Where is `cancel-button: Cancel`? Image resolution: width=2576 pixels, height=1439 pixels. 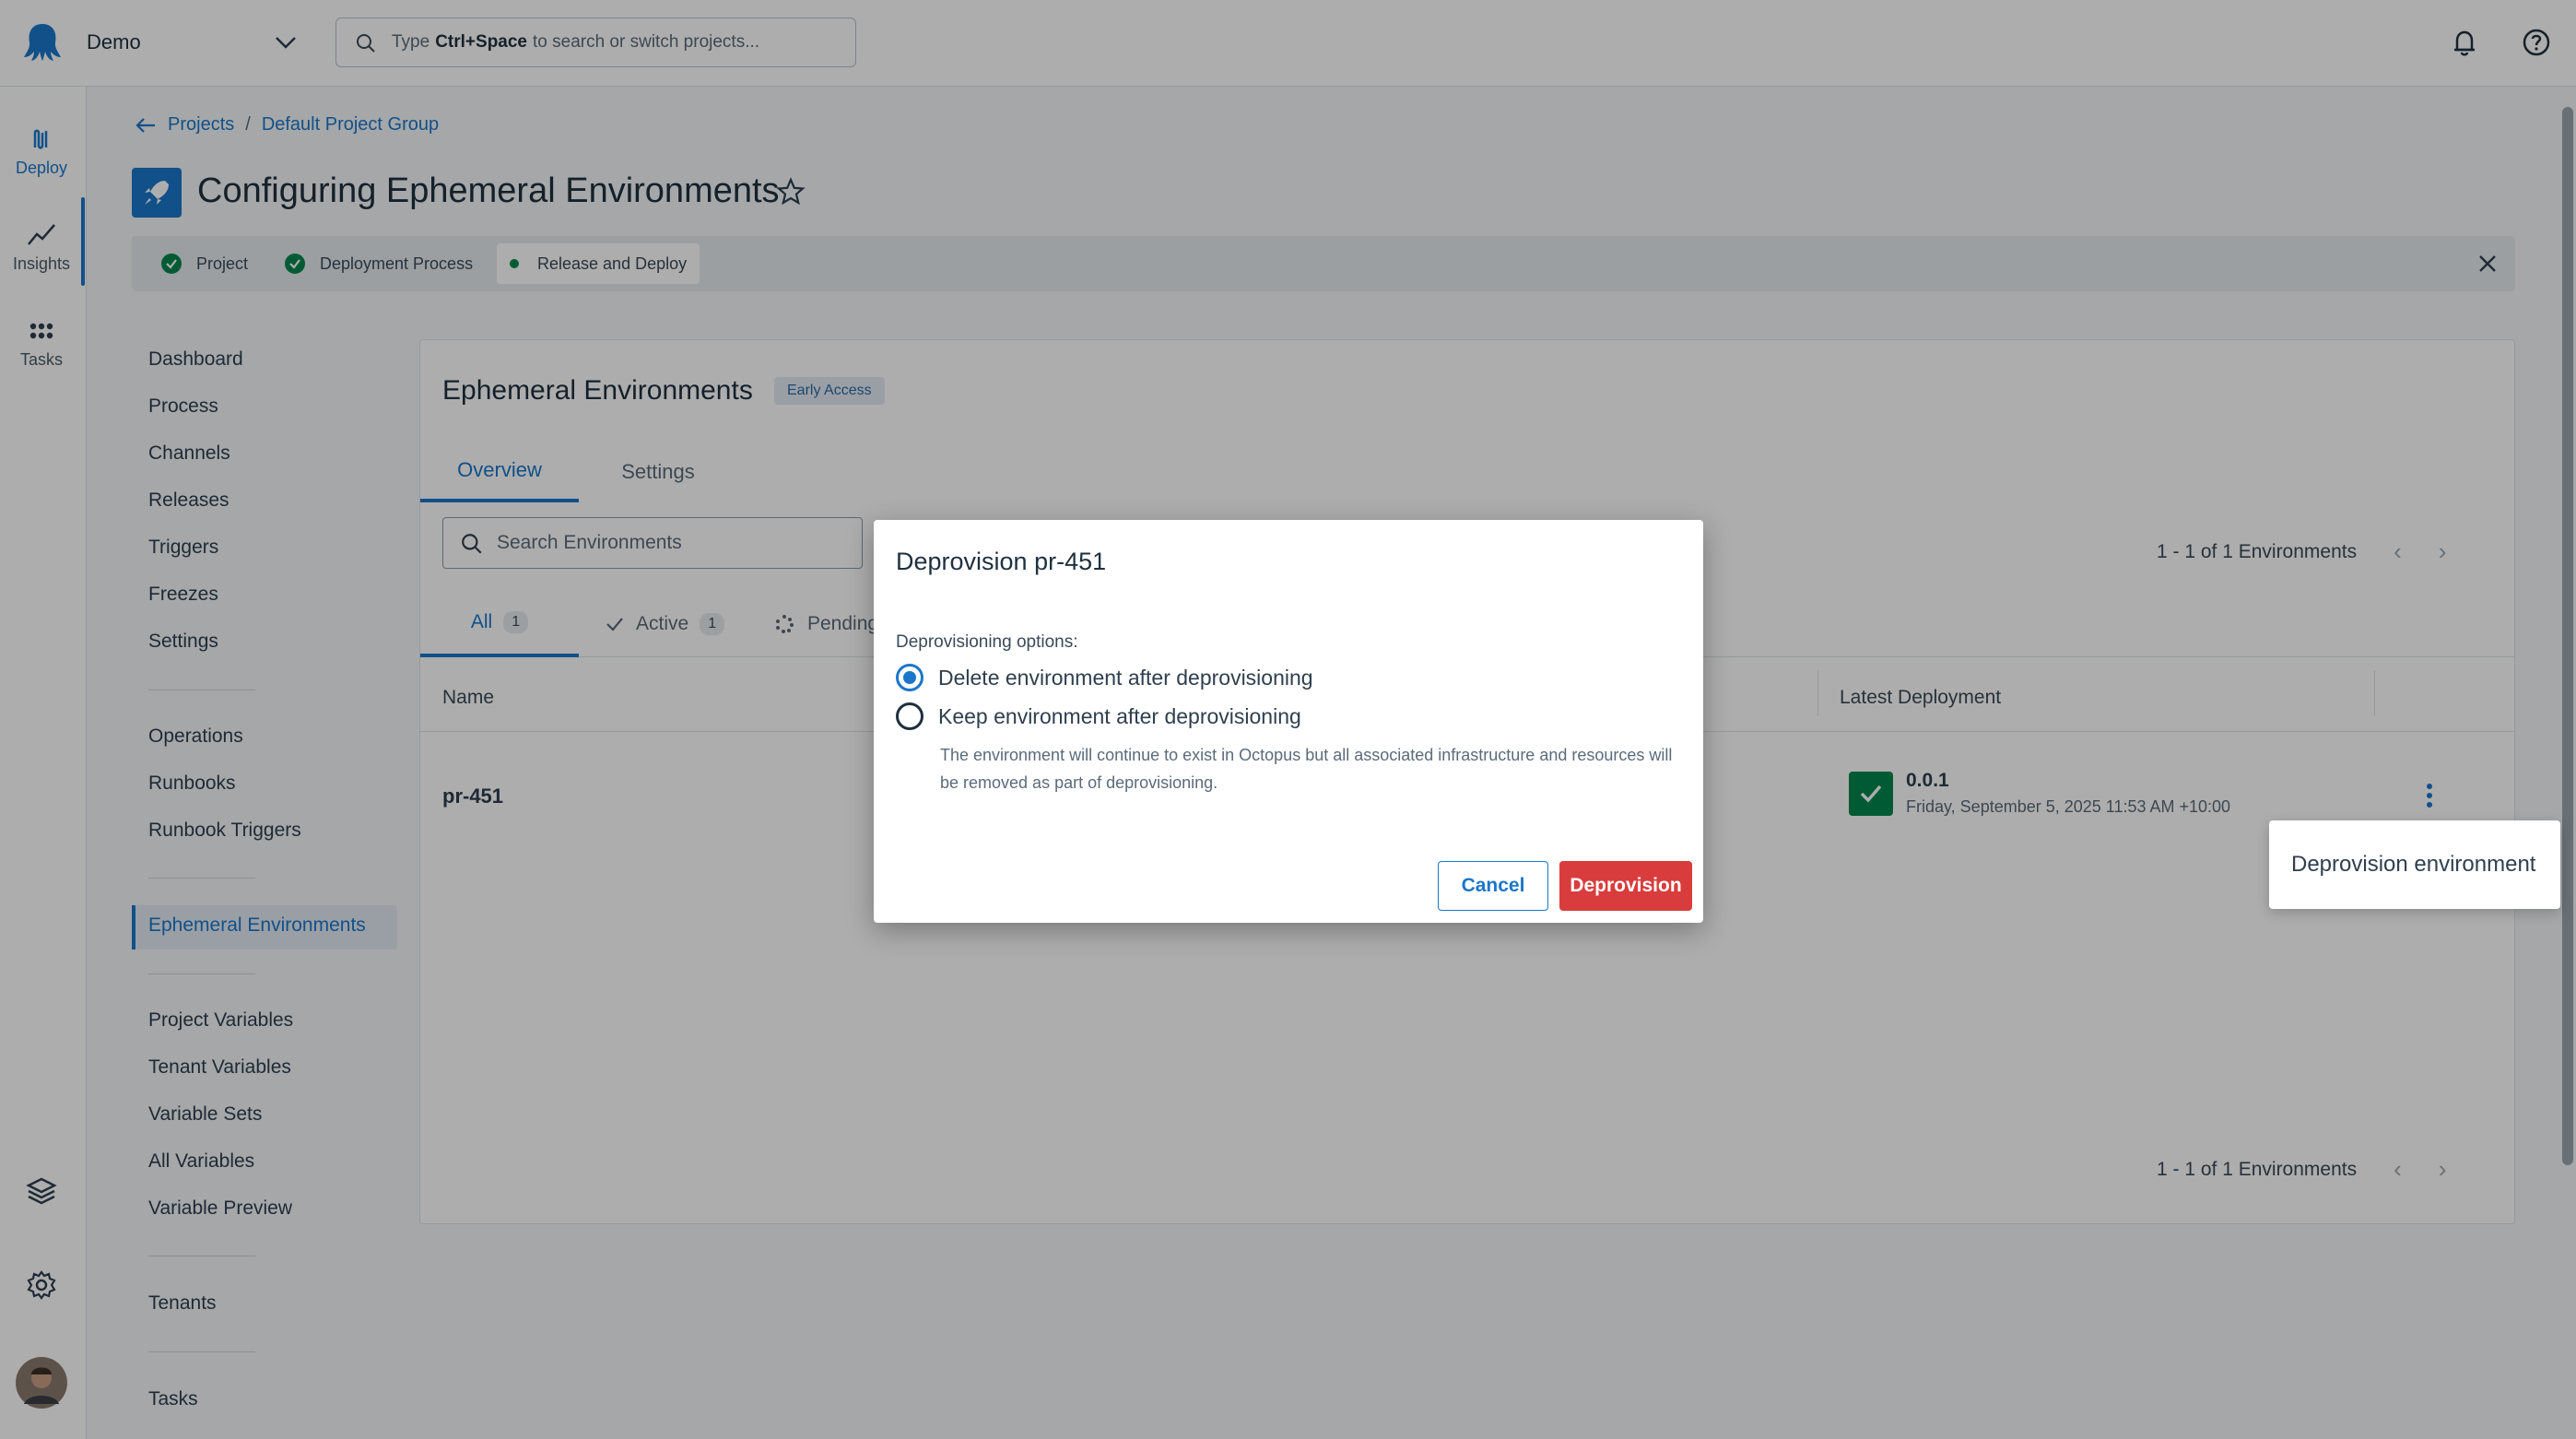 cancel-button: Cancel is located at coordinates (1493, 886).